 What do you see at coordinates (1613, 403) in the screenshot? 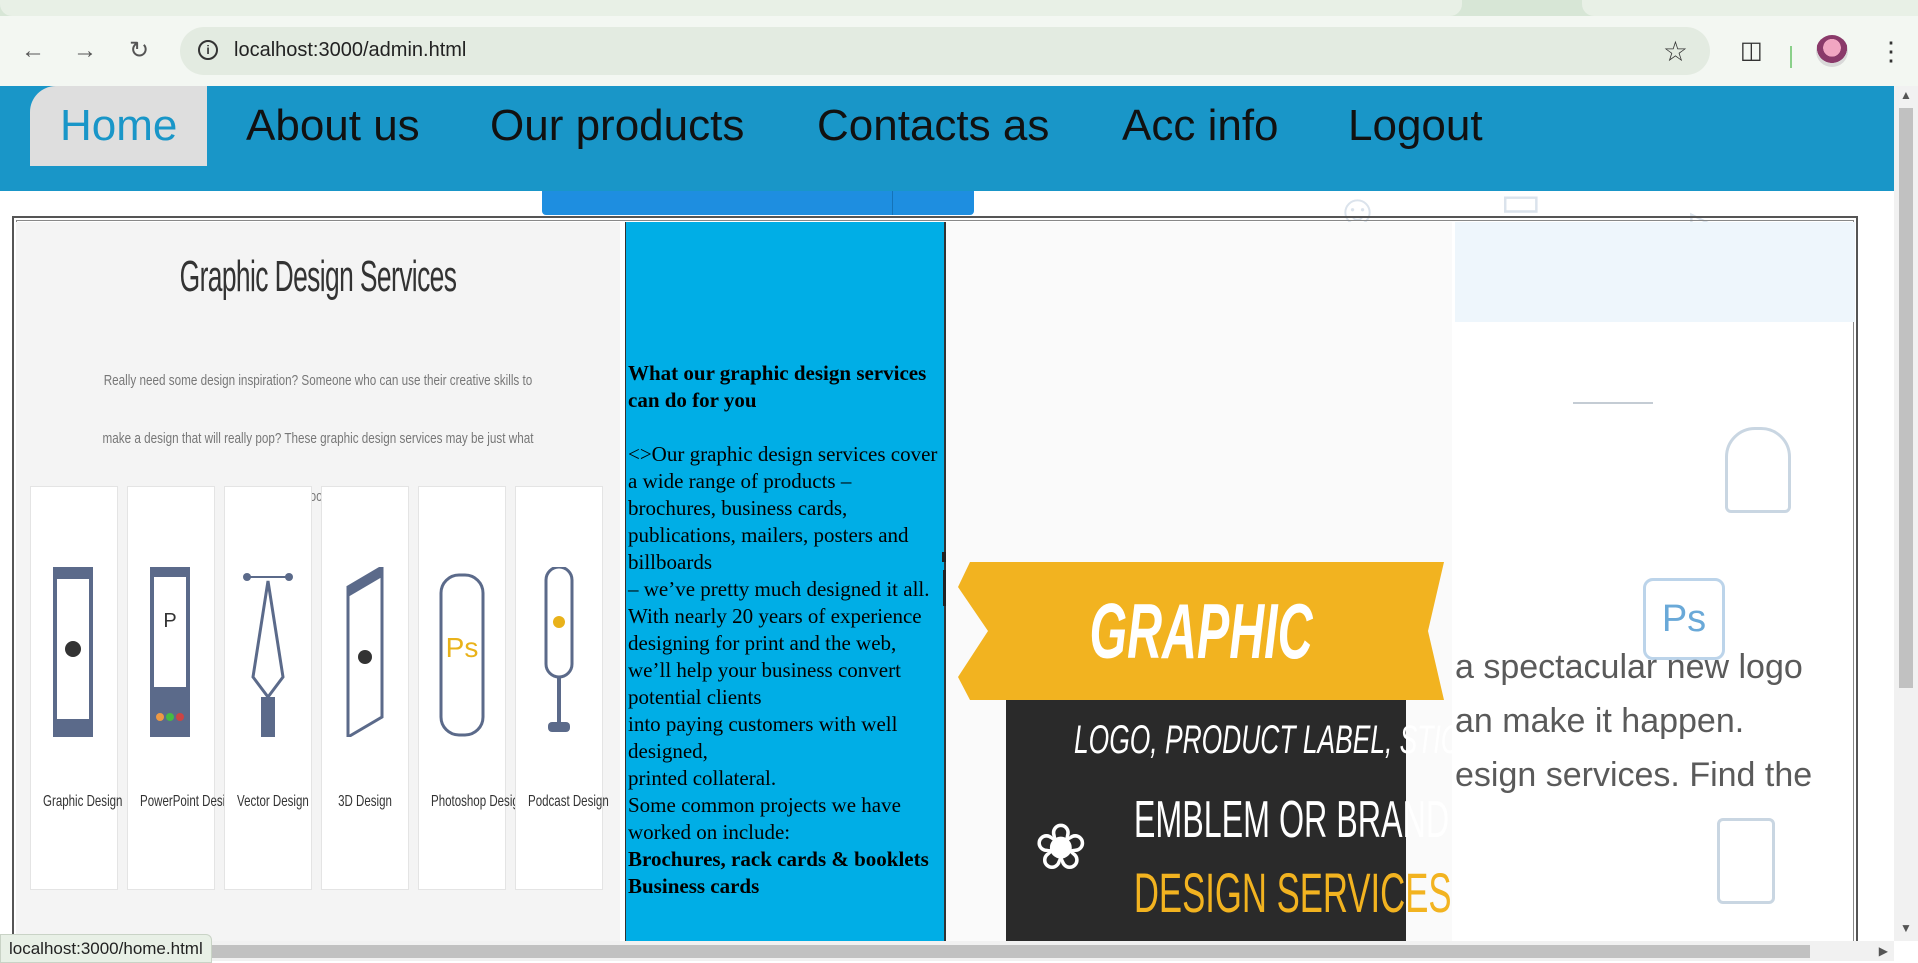
I see `divider-line` at bounding box center [1613, 403].